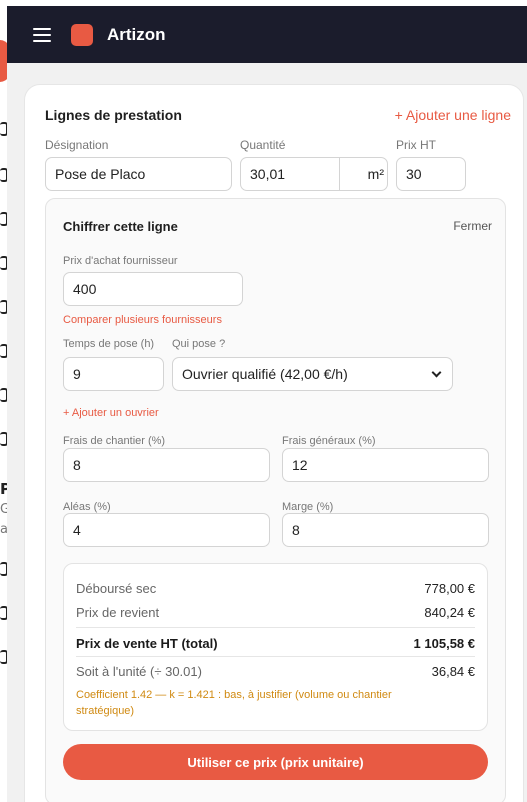  What do you see at coordinates (267, 34) in the screenshot?
I see `top-bar: Artizon` at bounding box center [267, 34].